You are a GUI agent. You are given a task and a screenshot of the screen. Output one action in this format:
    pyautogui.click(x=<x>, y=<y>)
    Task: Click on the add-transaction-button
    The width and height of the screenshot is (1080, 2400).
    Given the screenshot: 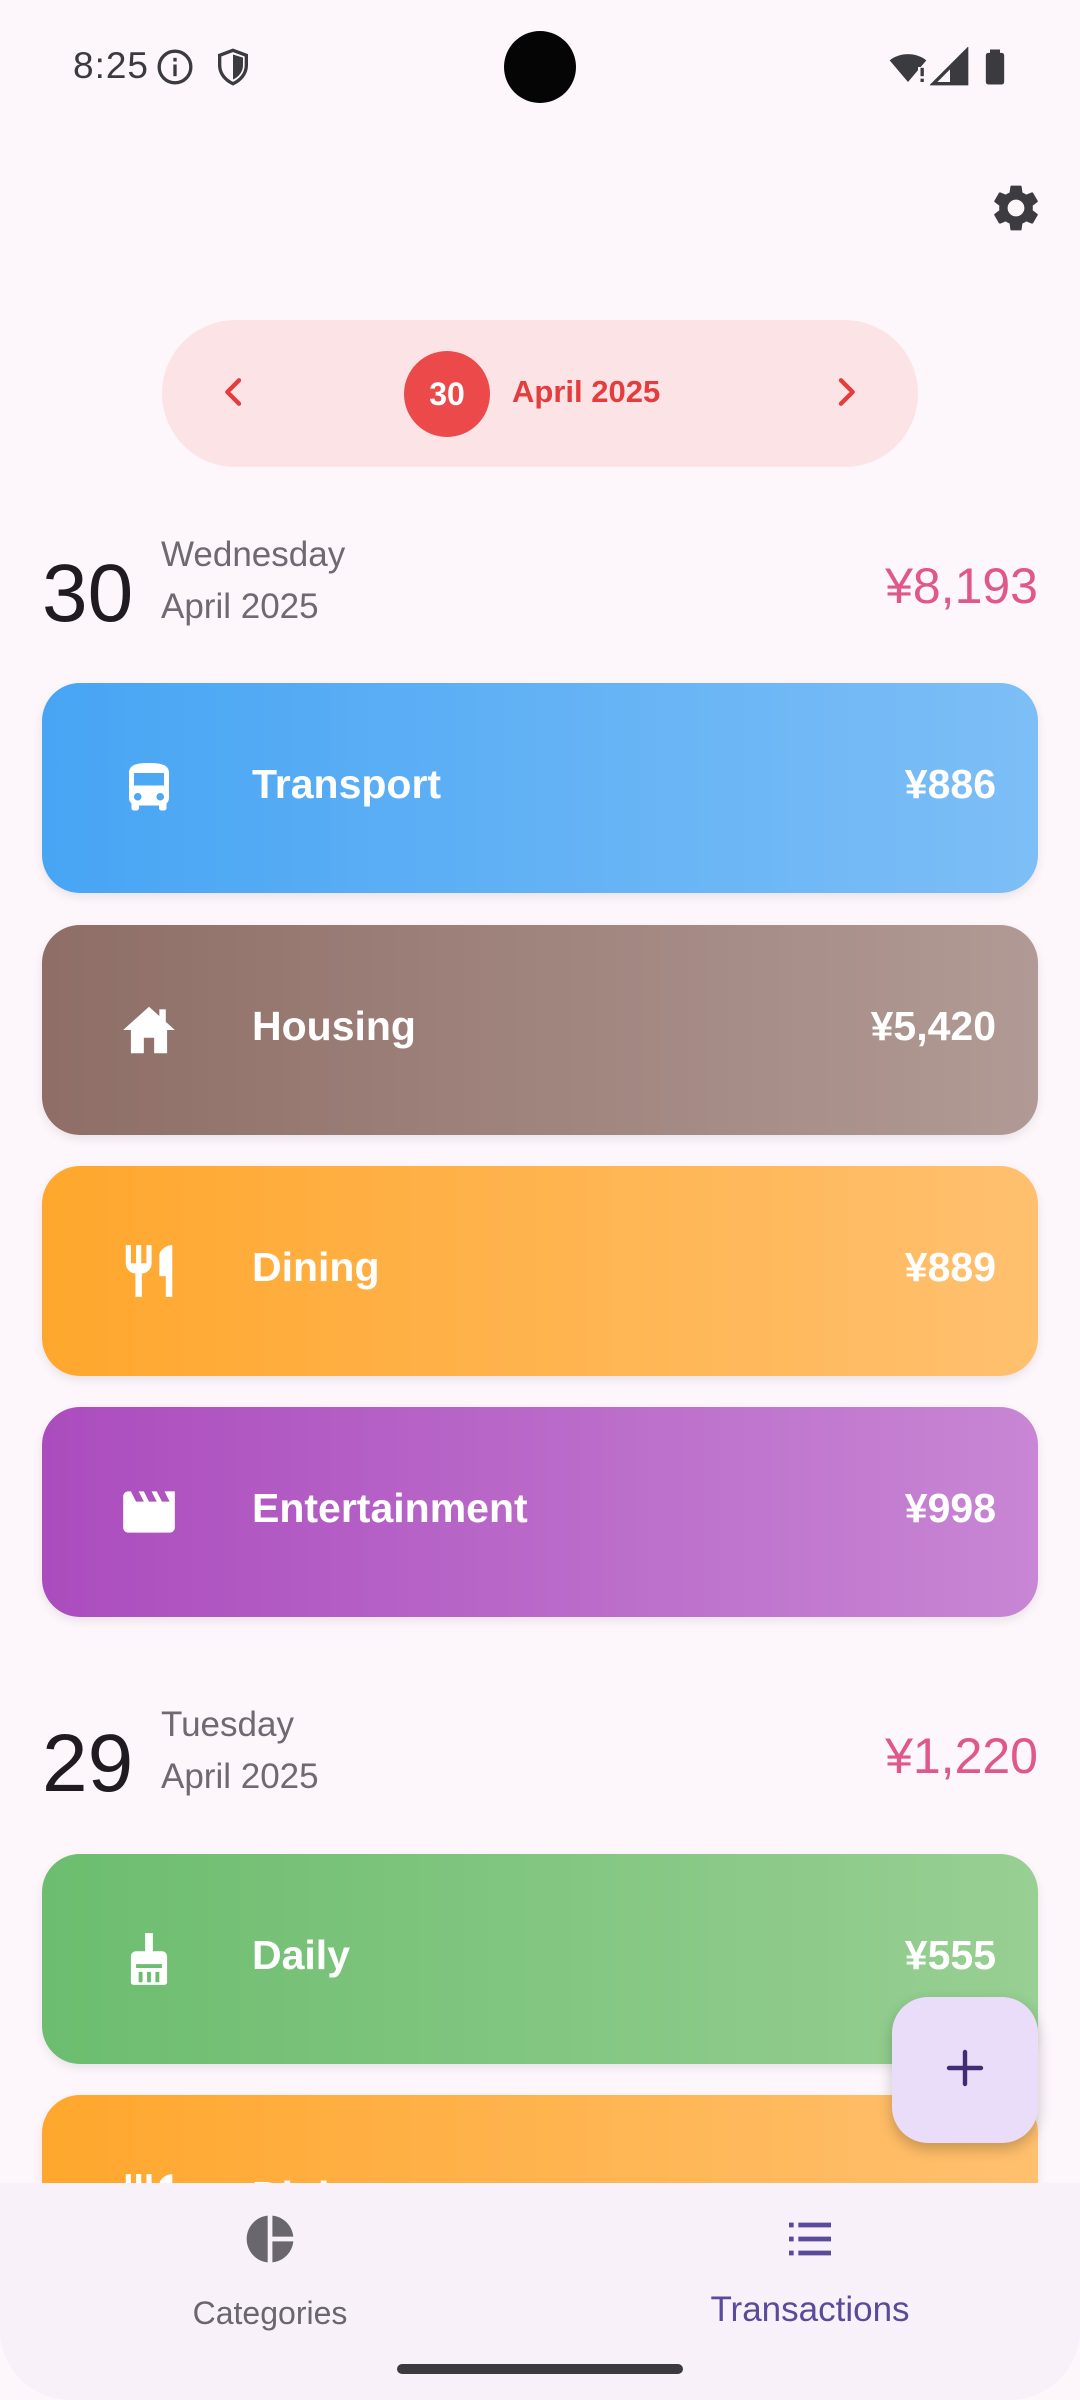 What is the action you would take?
    pyautogui.click(x=965, y=2070)
    